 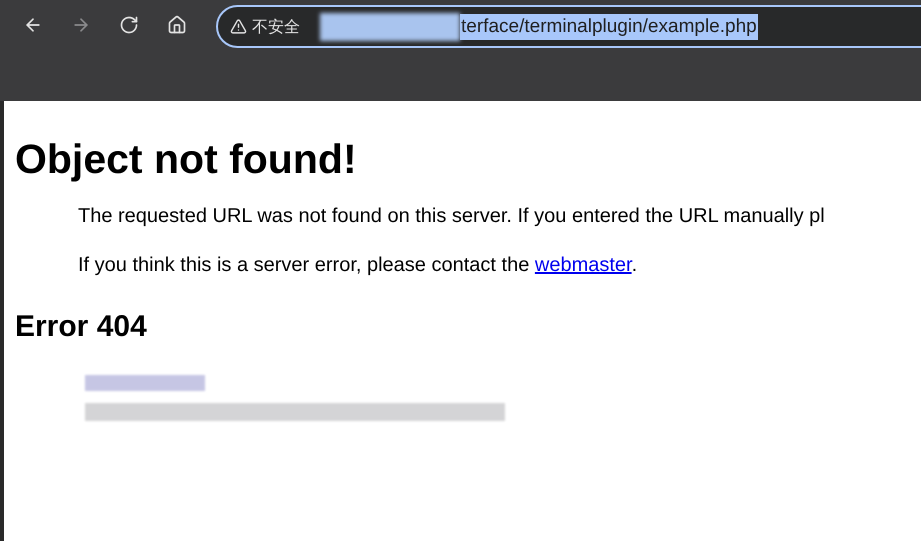 I want to click on address-bar: 不安全 terface/terminalplugin/example.php, so click(x=568, y=26).